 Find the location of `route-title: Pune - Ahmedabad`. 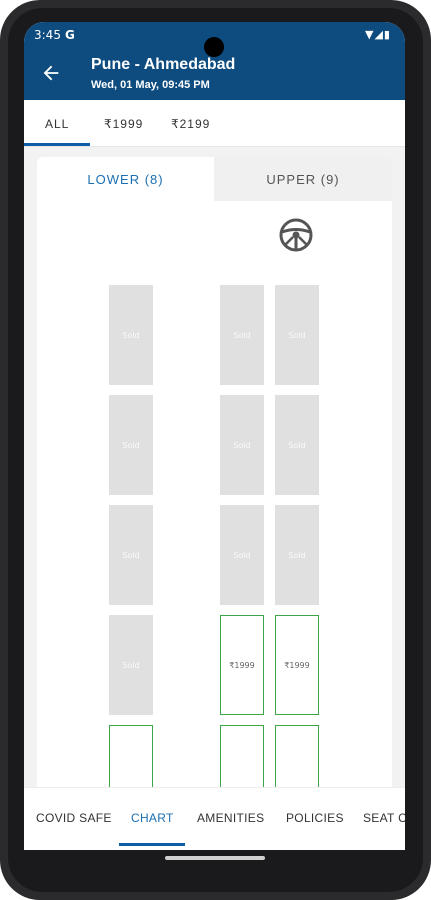

route-title: Pune - Ahmedabad is located at coordinates (163, 64).